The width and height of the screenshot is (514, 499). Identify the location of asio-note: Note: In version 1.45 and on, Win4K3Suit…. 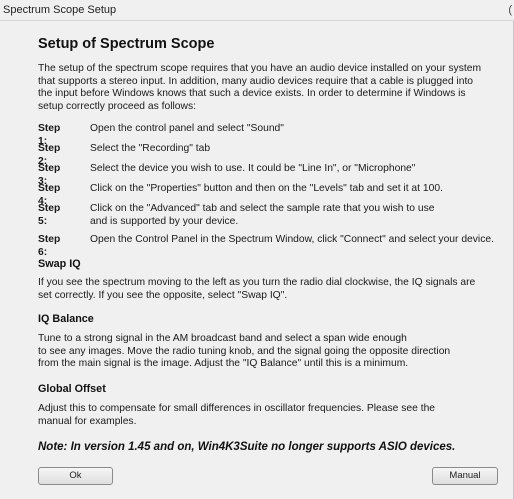
(247, 447).